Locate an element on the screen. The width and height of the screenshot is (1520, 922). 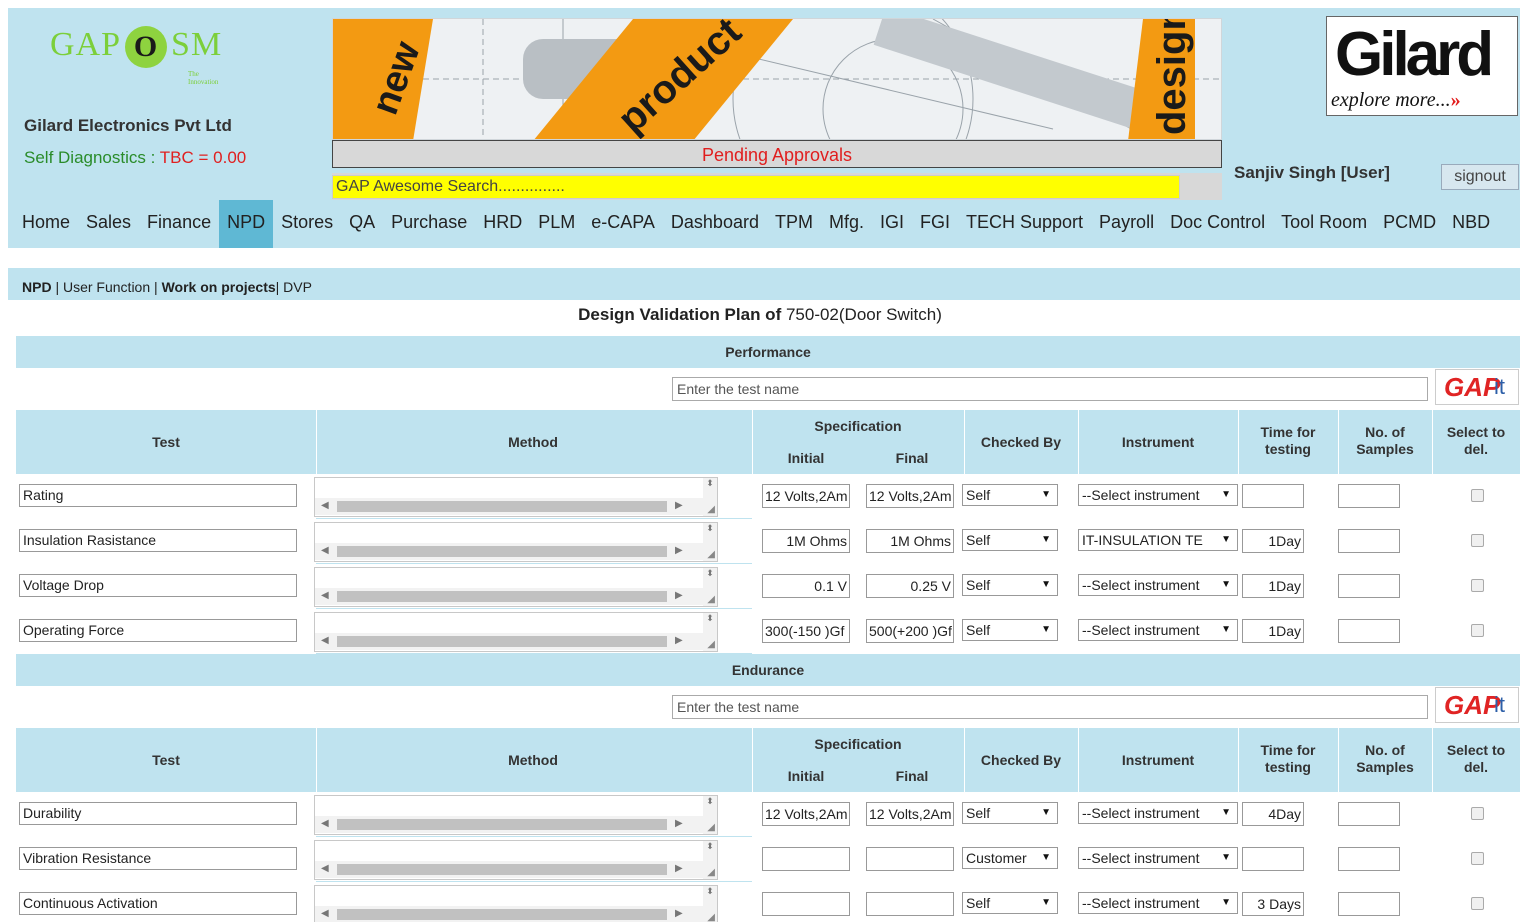
nav-item-nbd: NBD is located at coordinates (1471, 224).